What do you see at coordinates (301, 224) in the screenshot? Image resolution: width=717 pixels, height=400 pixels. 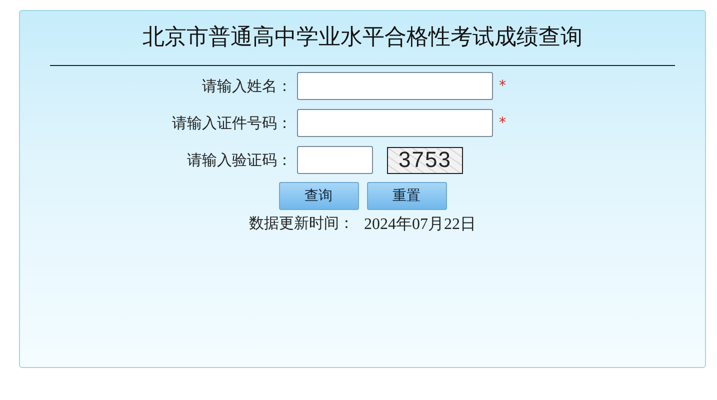 I see `update-label: 数据更新时间：` at bounding box center [301, 224].